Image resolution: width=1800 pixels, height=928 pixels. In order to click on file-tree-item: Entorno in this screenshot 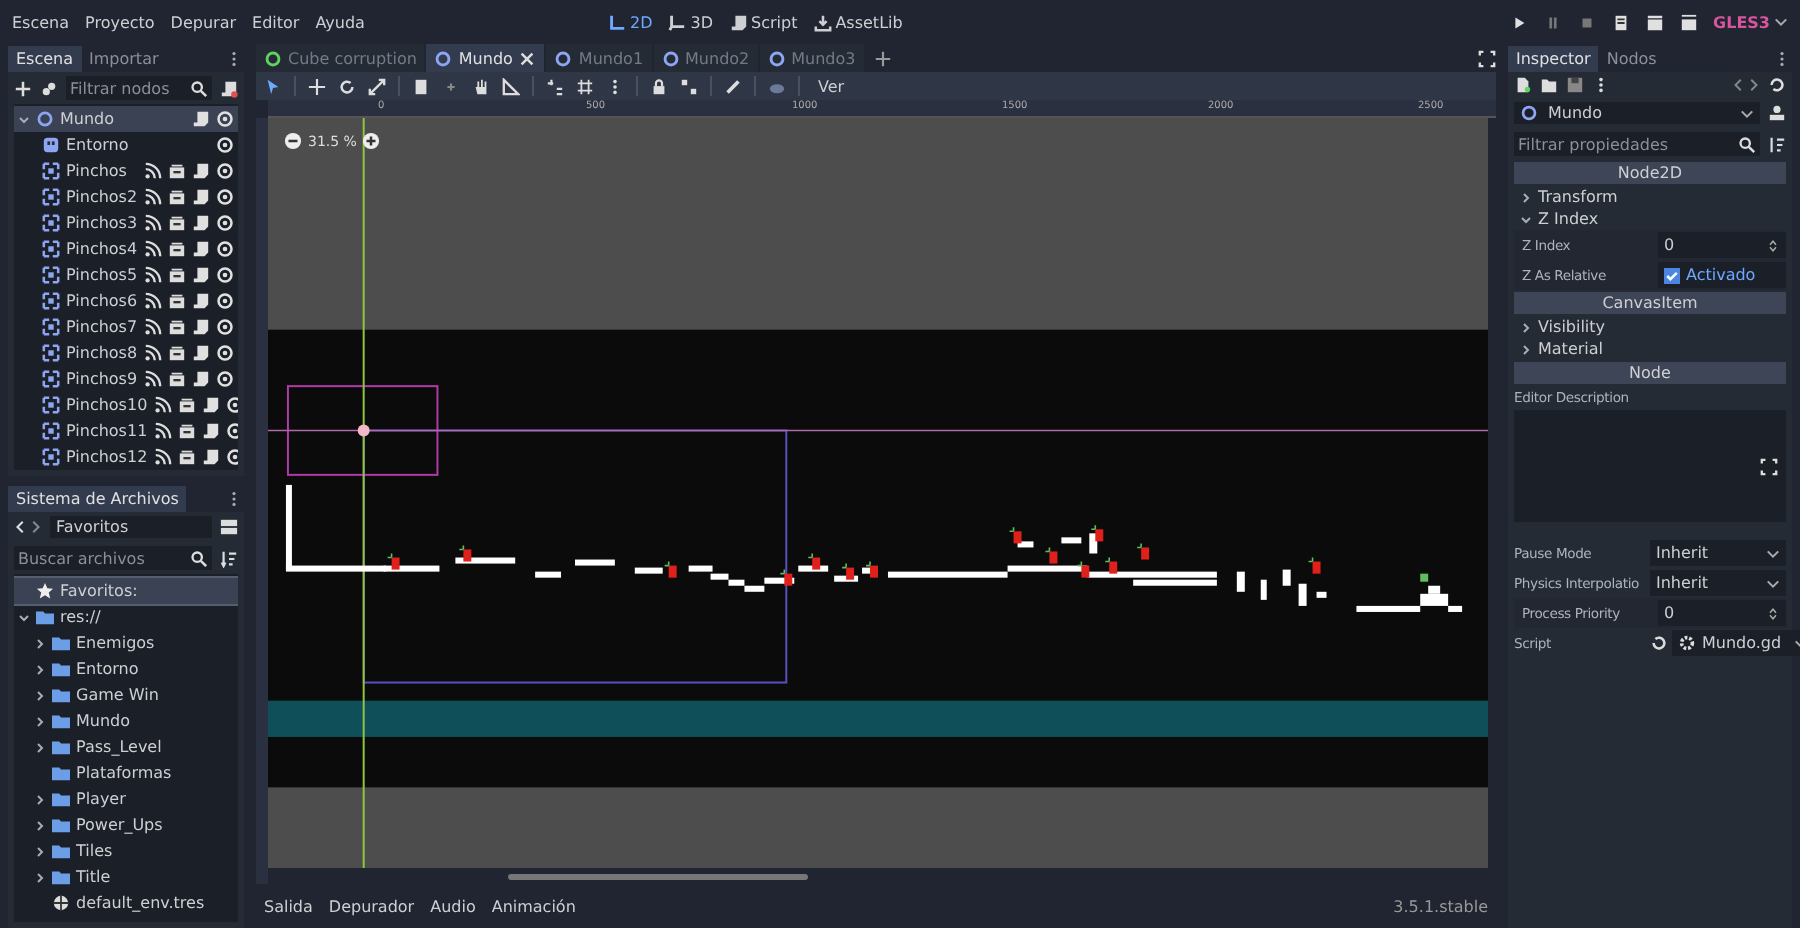, I will do `click(126, 669)`.